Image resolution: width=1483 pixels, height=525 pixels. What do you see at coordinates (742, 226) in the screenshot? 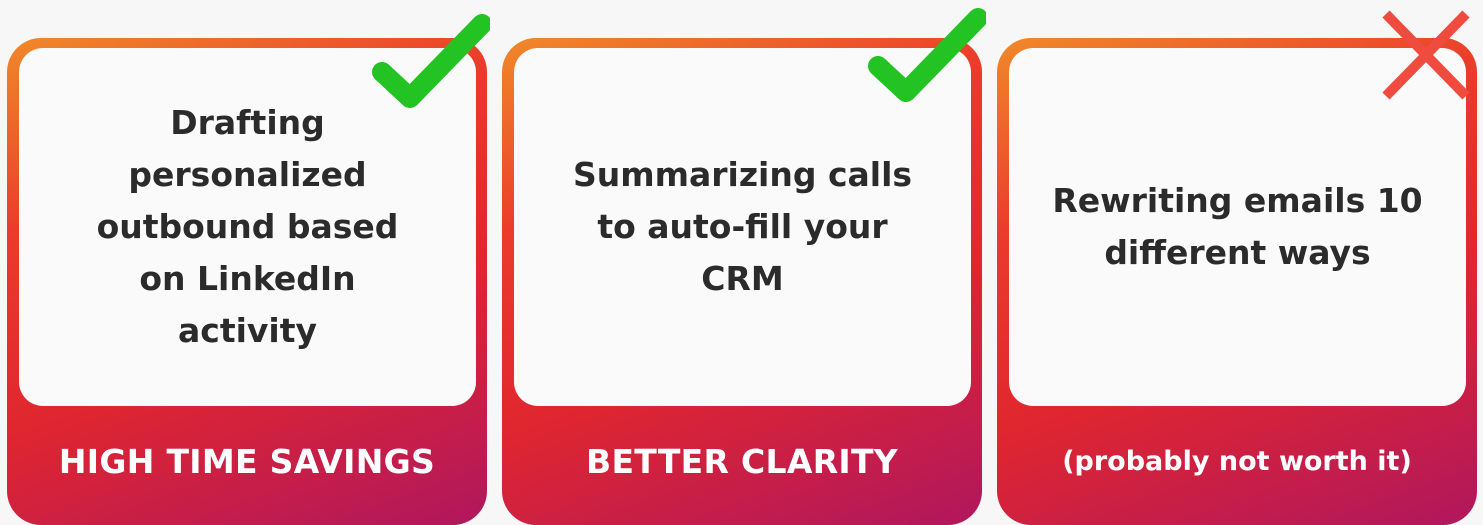
I see `card-description: Summarizing calls to auto-fill your CRM` at bounding box center [742, 226].